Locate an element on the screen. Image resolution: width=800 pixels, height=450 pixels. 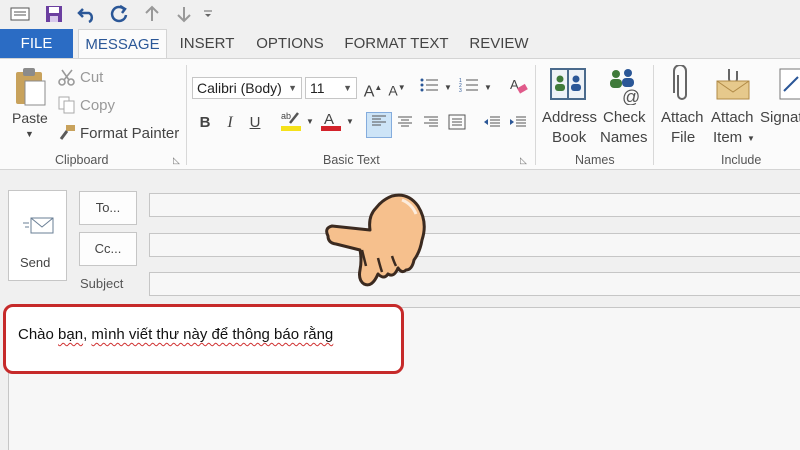
check-names-icon: @ is located at coordinates (624, 87).